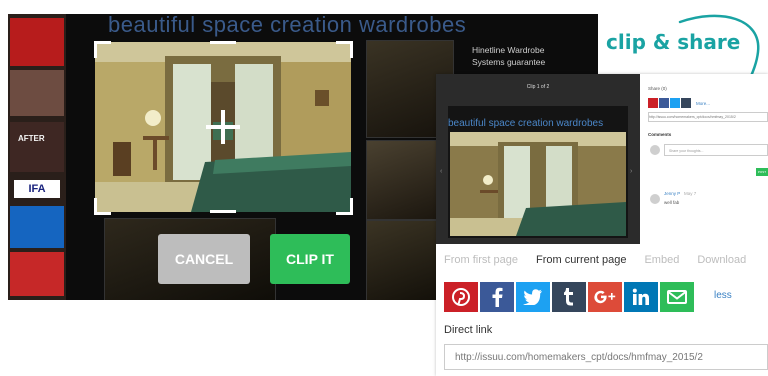 This screenshot has width=768, height=376. Describe the element at coordinates (661, 260) in the screenshot. I see `tab-embed: Embed` at that location.